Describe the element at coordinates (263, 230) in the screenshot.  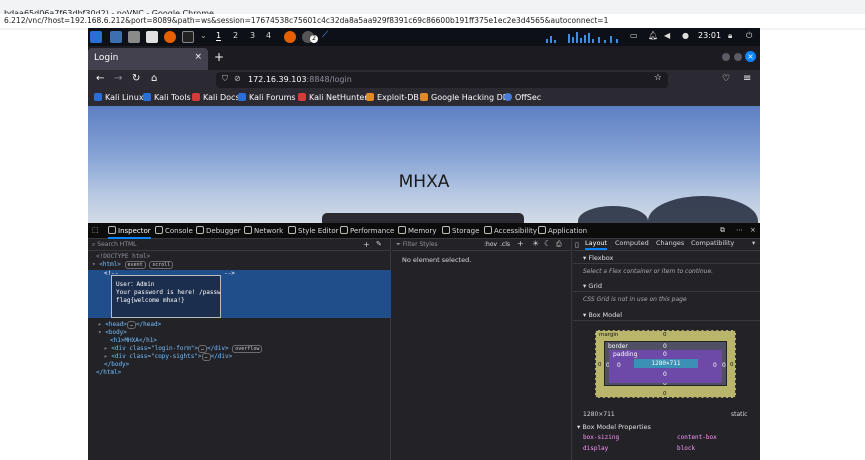
I see `tab-network: Network` at that location.